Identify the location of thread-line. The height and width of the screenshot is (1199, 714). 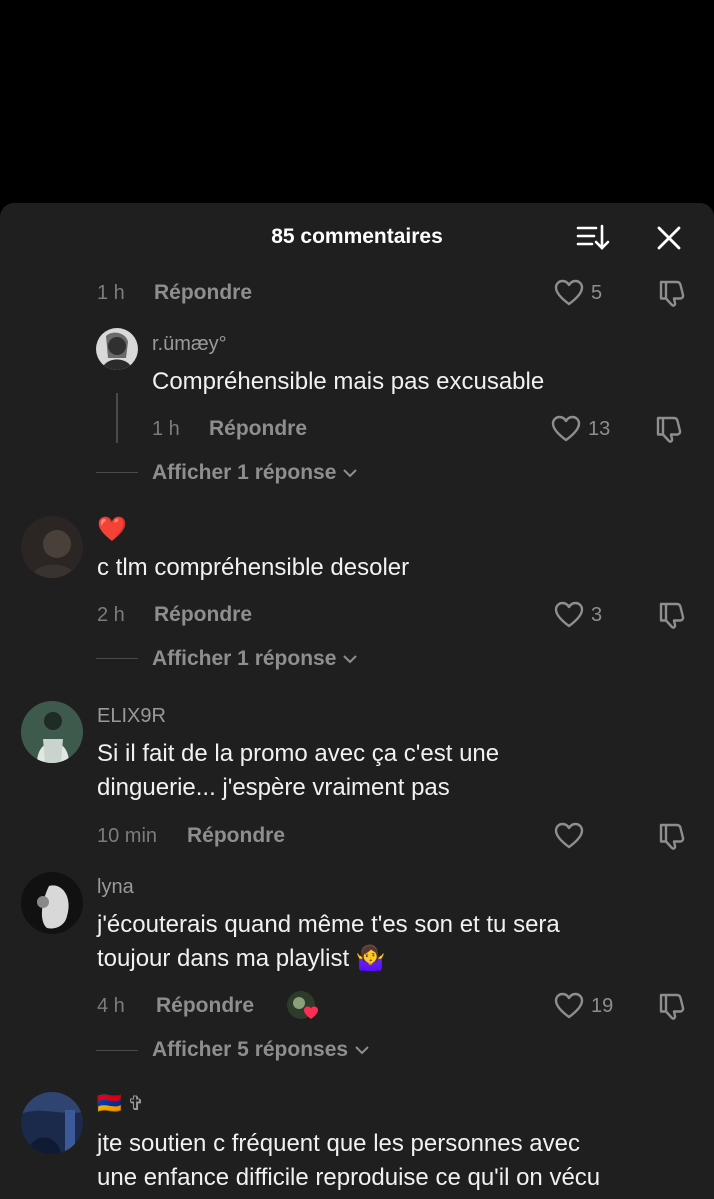
(117, 418).